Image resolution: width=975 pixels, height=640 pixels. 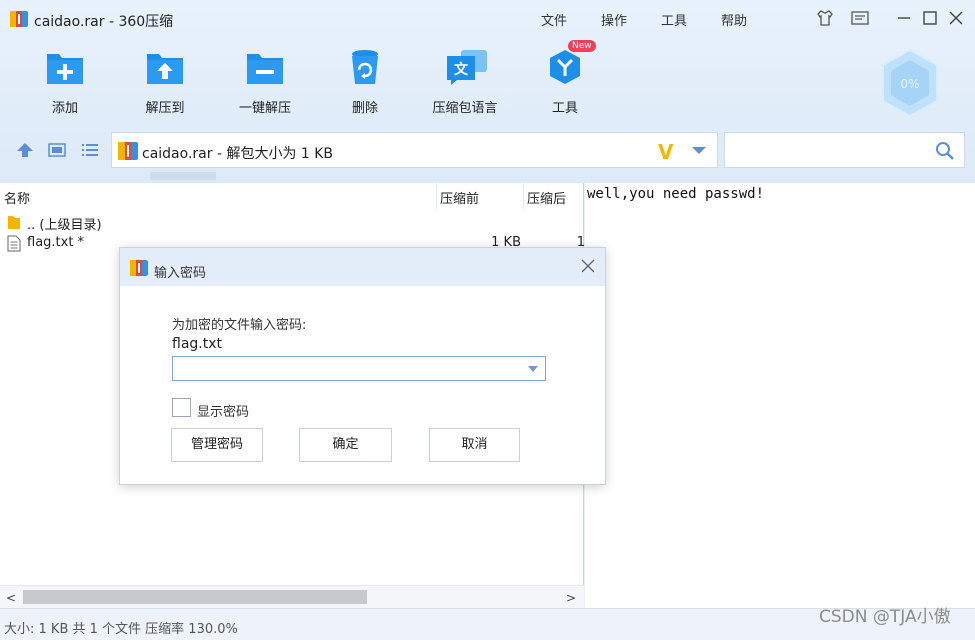 What do you see at coordinates (90, 150) in the screenshot?
I see `list-view-icon` at bounding box center [90, 150].